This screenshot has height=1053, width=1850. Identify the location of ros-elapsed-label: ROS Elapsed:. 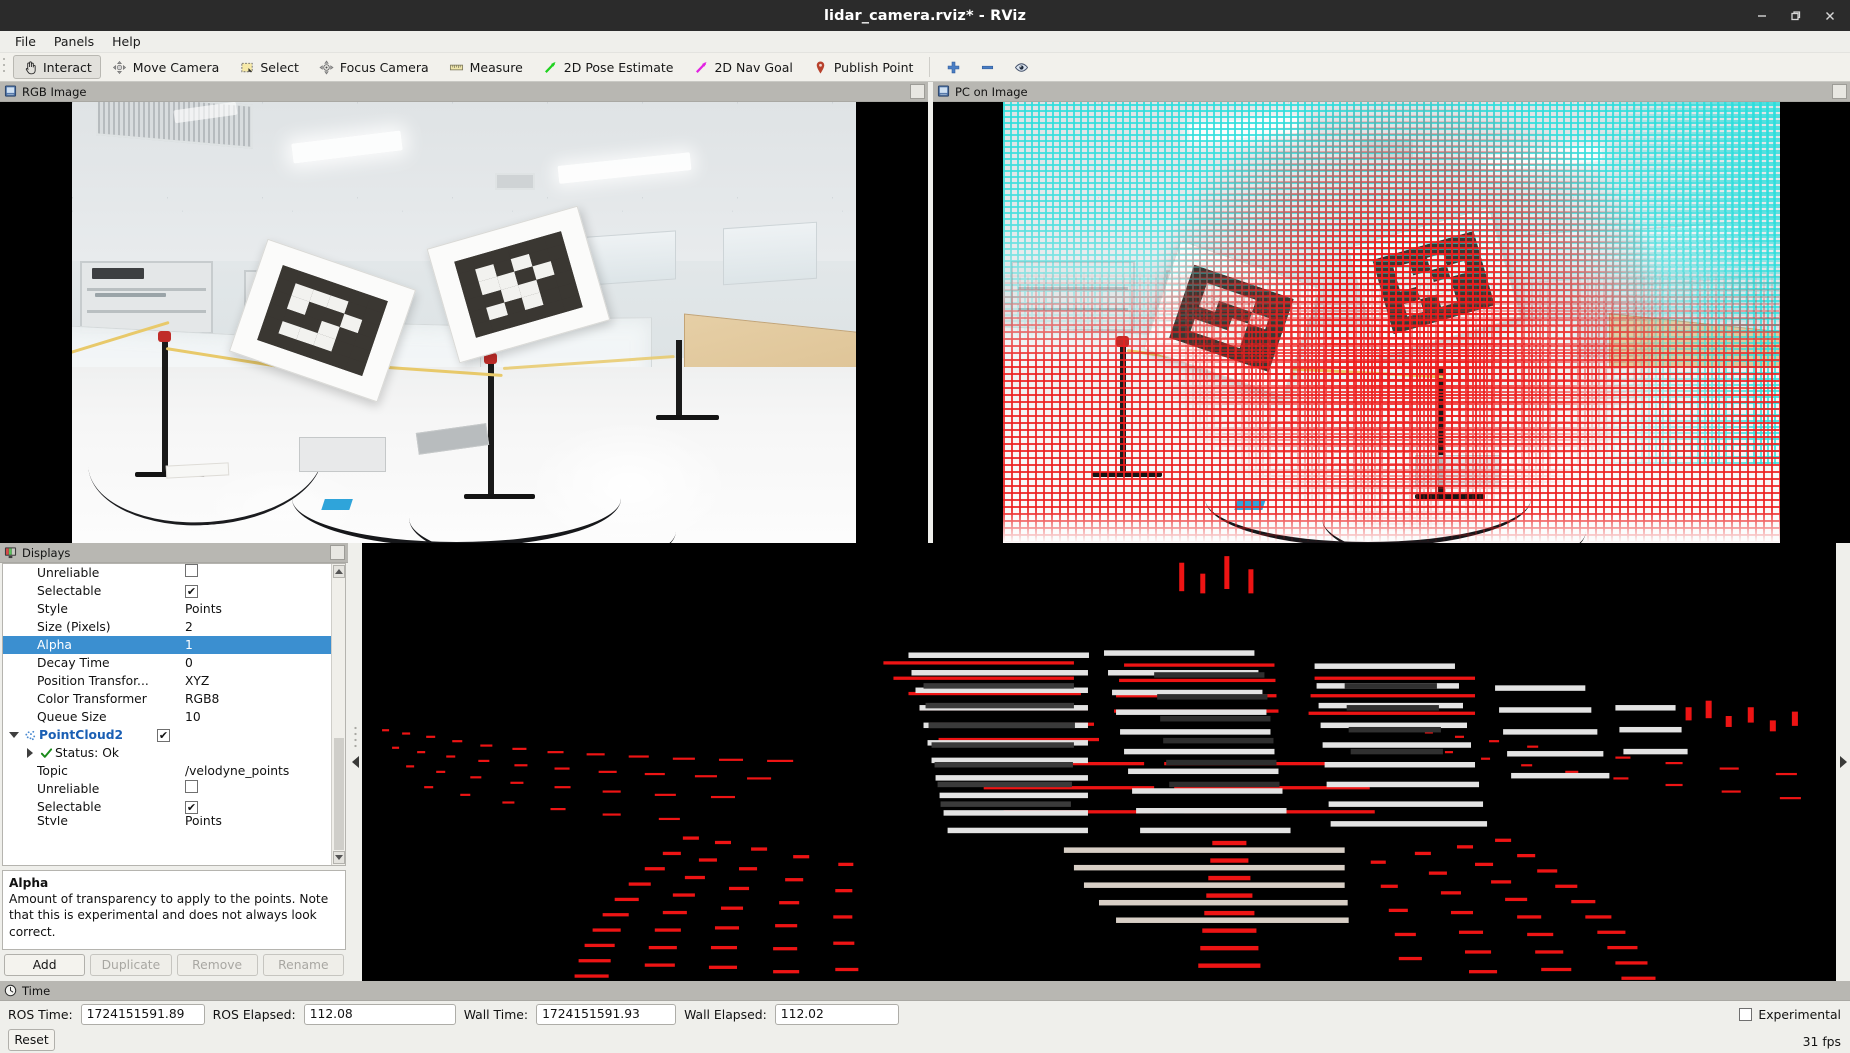
(254, 1014).